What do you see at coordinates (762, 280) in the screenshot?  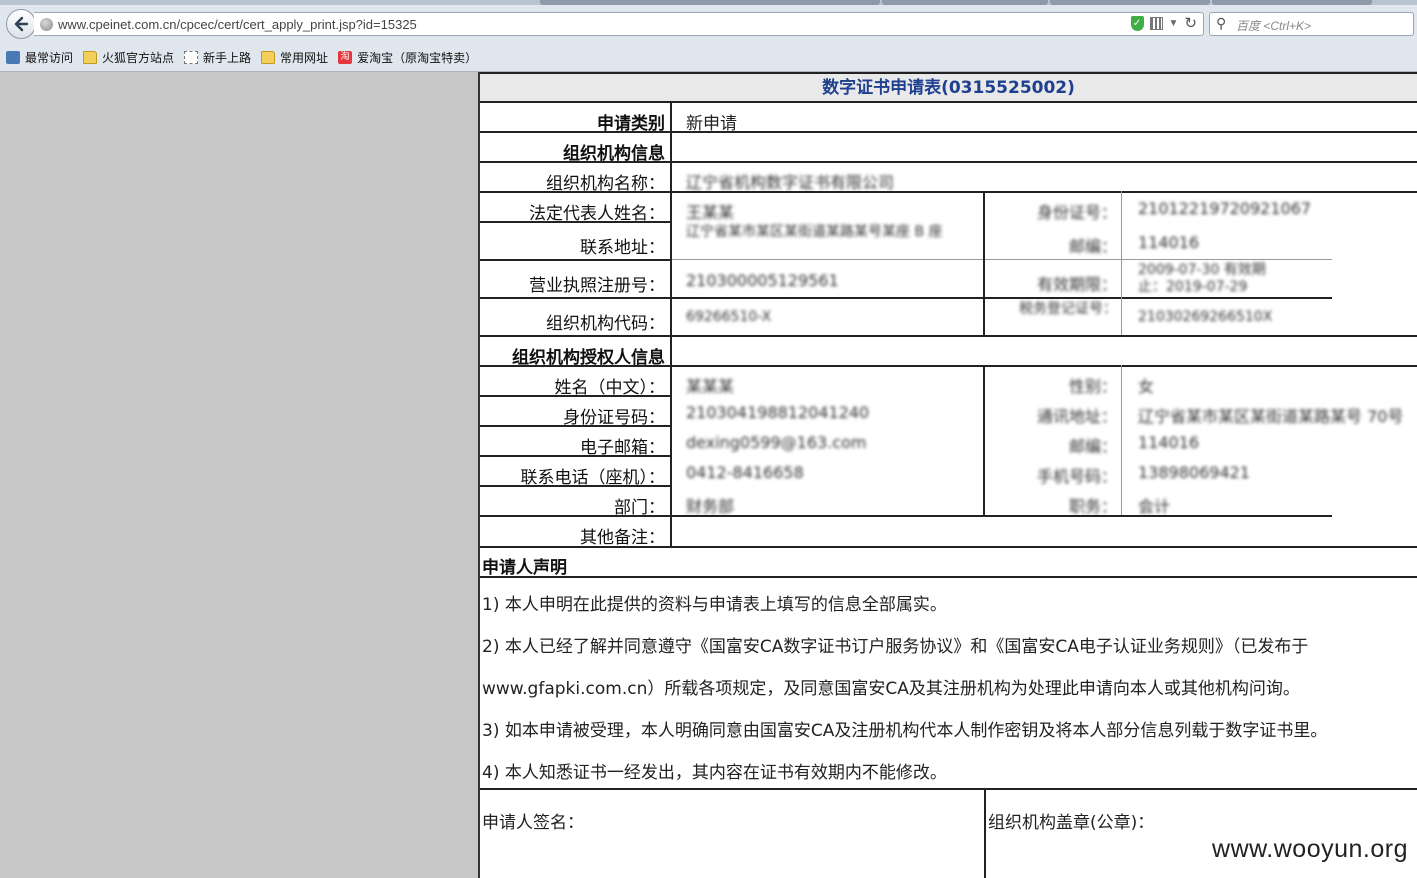 I see `license-value: 210300005129561` at bounding box center [762, 280].